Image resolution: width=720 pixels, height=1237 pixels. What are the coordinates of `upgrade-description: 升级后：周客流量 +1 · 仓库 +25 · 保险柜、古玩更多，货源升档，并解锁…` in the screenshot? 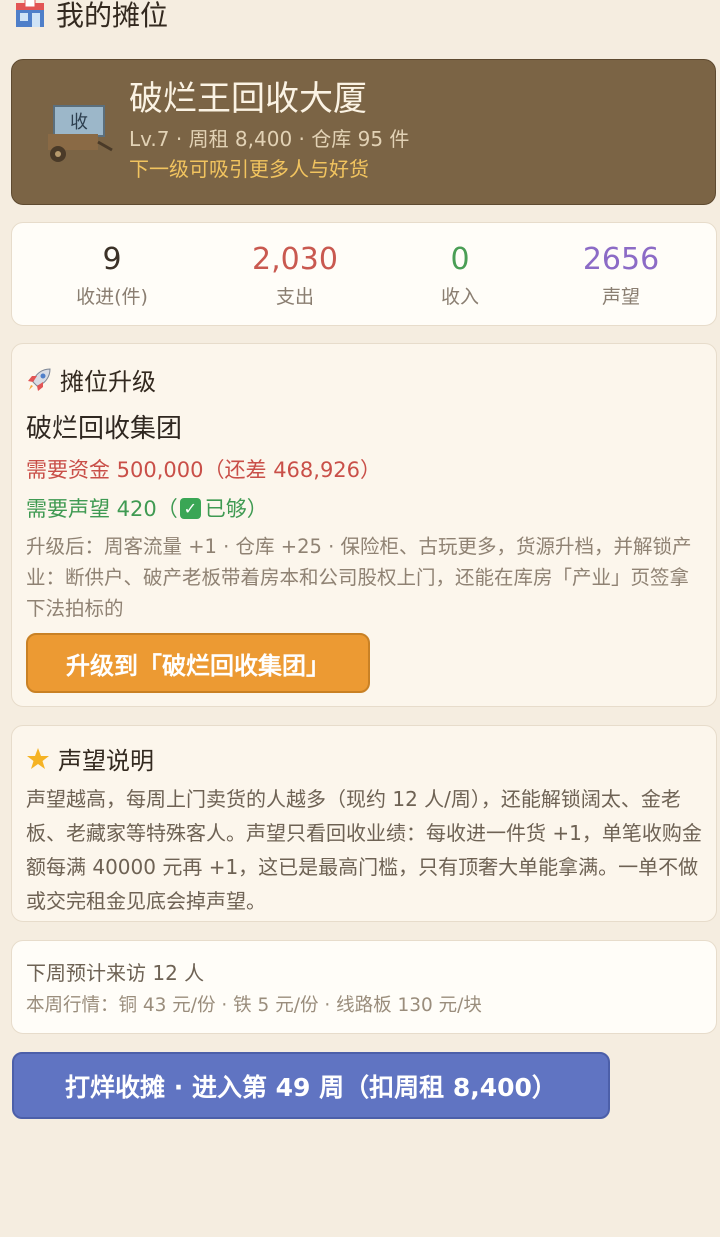 It's located at (359, 577).